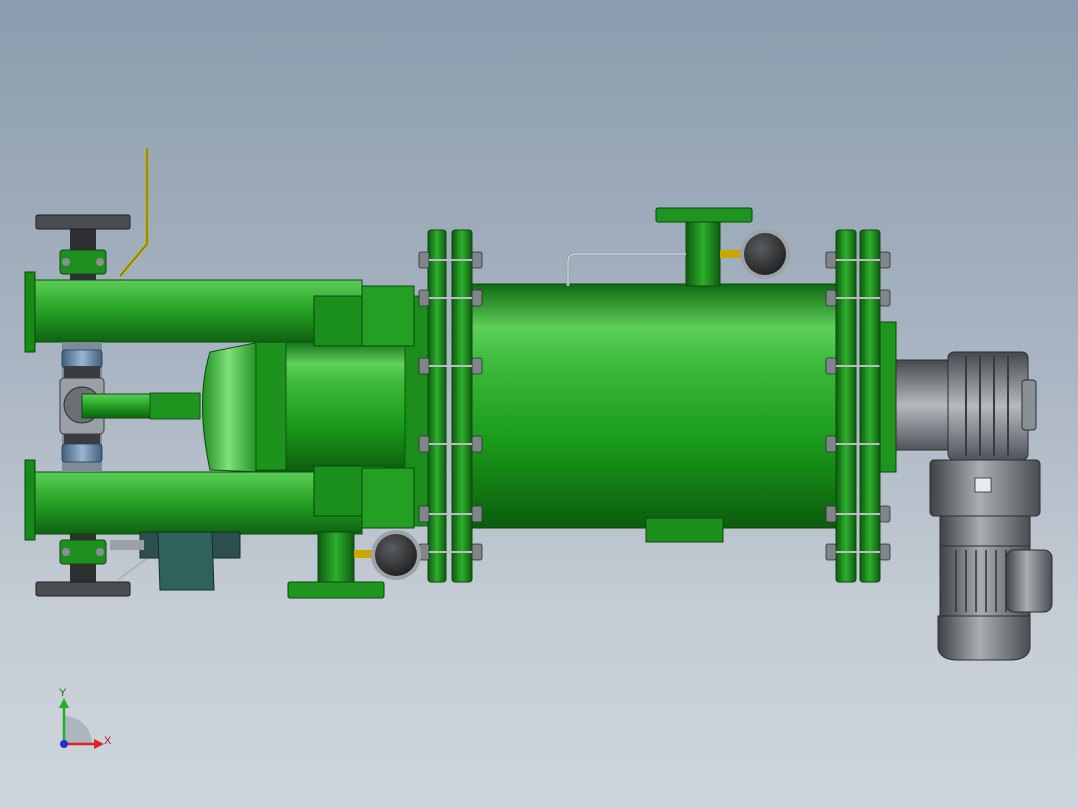  What do you see at coordinates (659, 247) in the screenshot?
I see `top-nozzle` at bounding box center [659, 247].